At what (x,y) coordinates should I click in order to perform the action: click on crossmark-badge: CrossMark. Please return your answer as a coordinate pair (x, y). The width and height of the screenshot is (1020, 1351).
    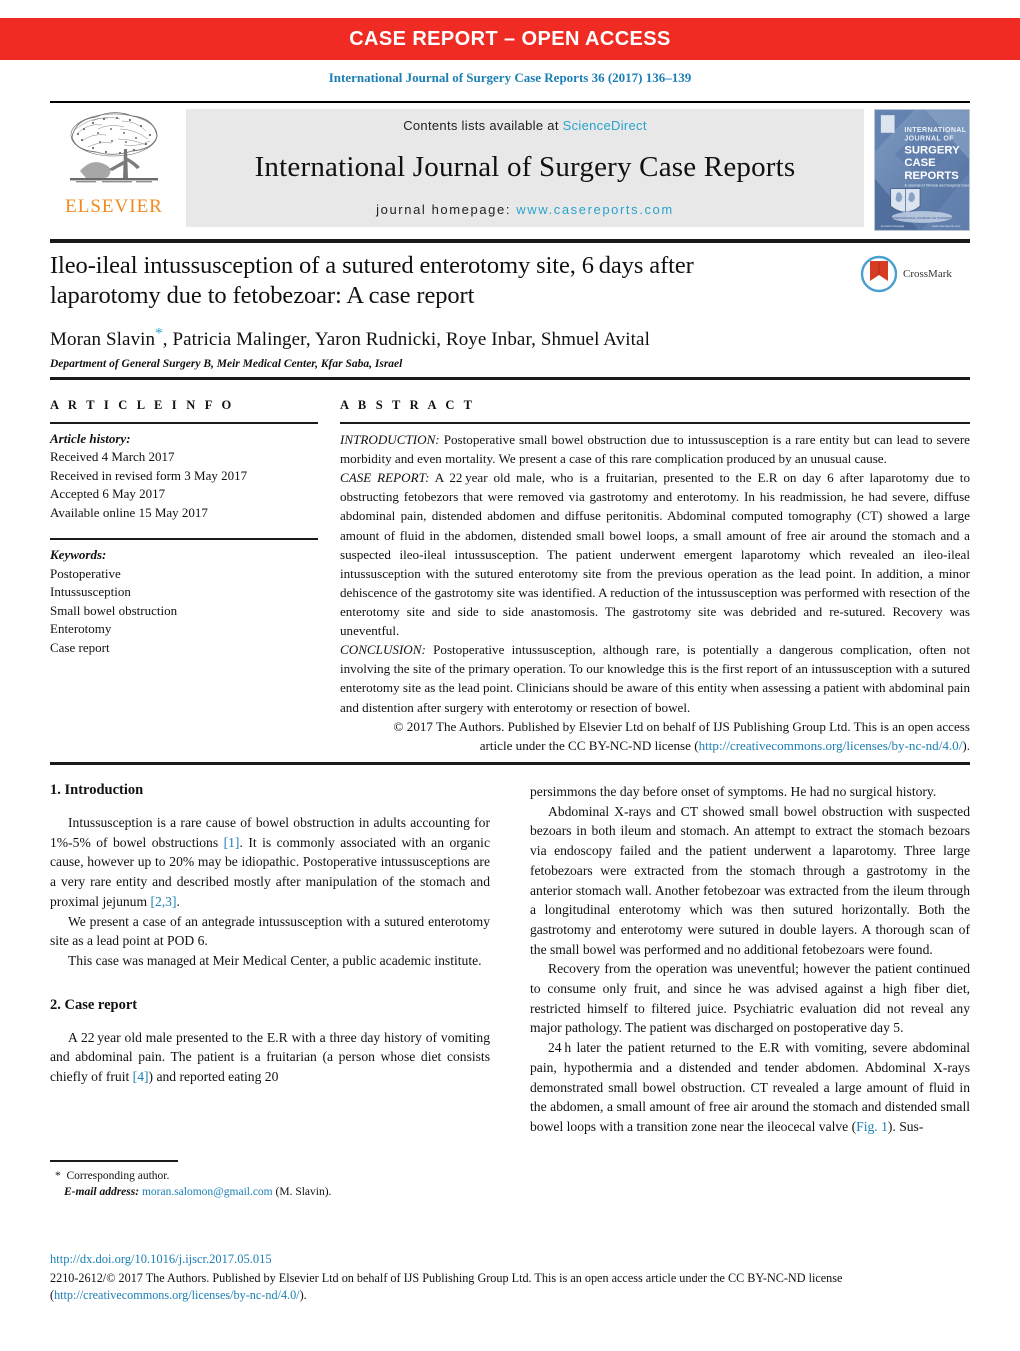
    Looking at the image, I should click on (915, 274).